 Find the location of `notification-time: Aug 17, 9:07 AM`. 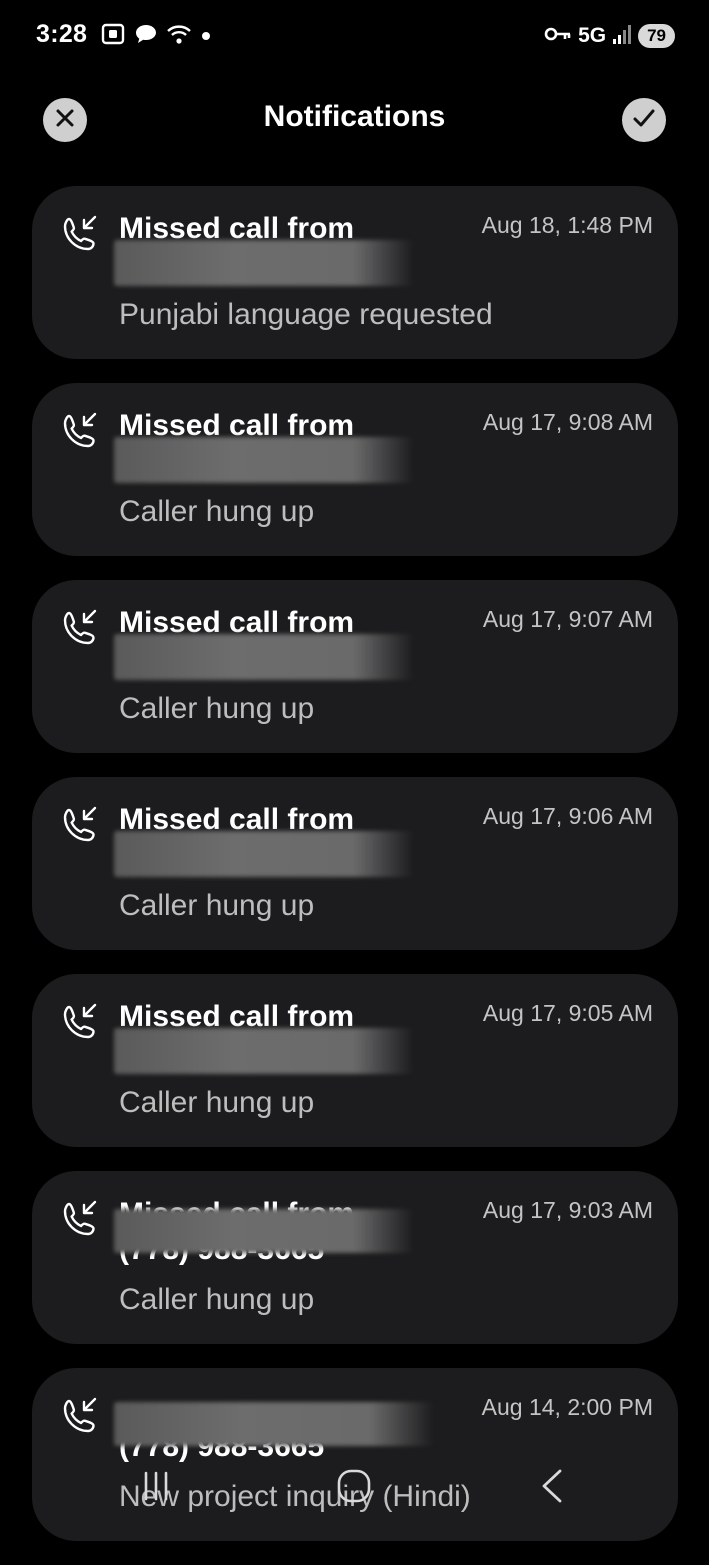

notification-time: Aug 17, 9:07 AM is located at coordinates (567, 619).